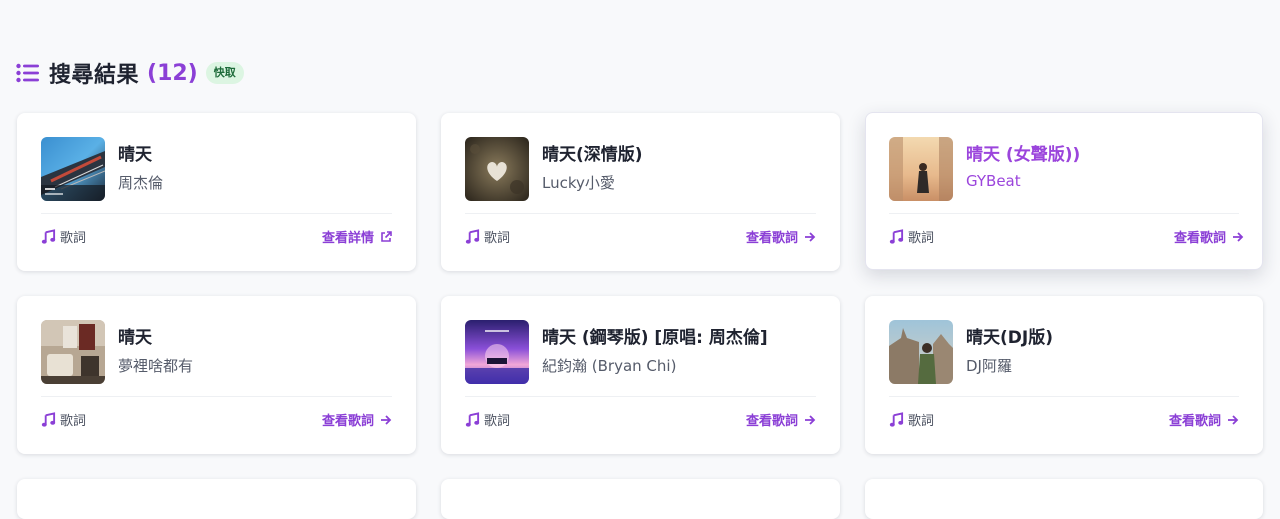 The height and width of the screenshot is (519, 1280). I want to click on artist-name: GYBeat, so click(993, 181).